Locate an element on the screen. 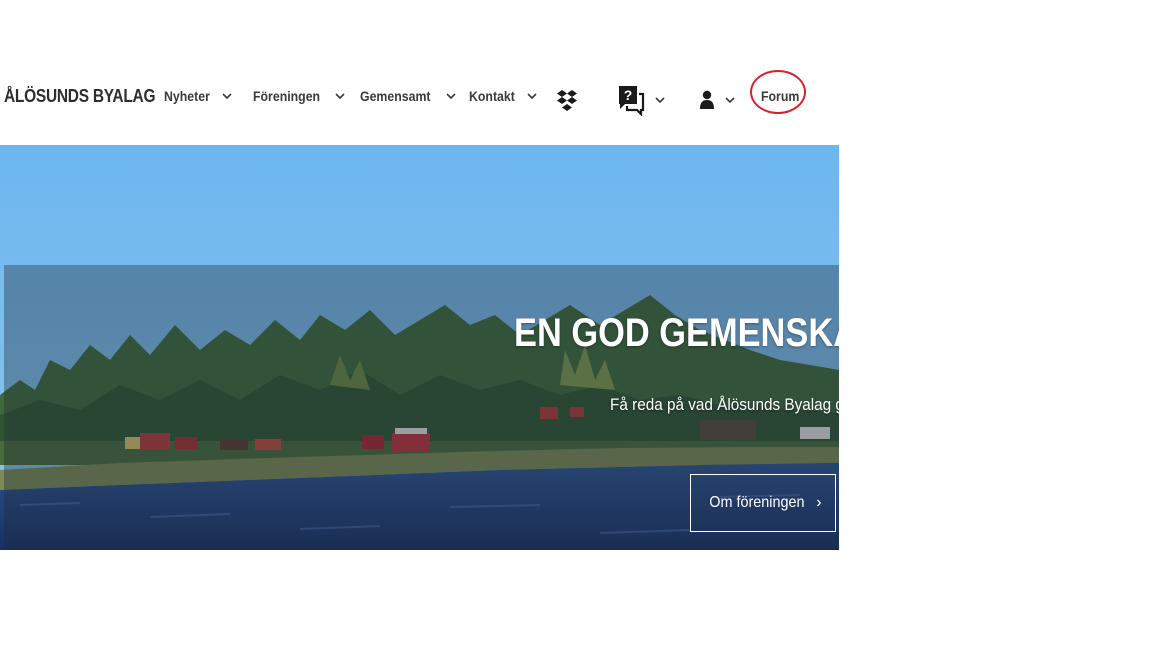 This screenshot has width=1152, height=648. about-association-label: Om föreningen is located at coordinates (757, 502).